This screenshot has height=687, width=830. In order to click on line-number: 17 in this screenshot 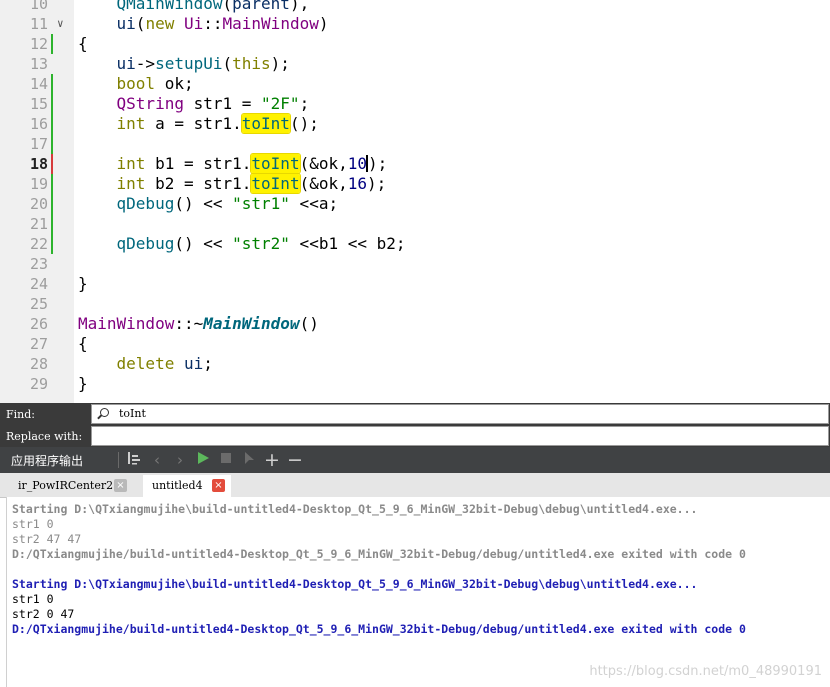, I will do `click(38, 144)`.